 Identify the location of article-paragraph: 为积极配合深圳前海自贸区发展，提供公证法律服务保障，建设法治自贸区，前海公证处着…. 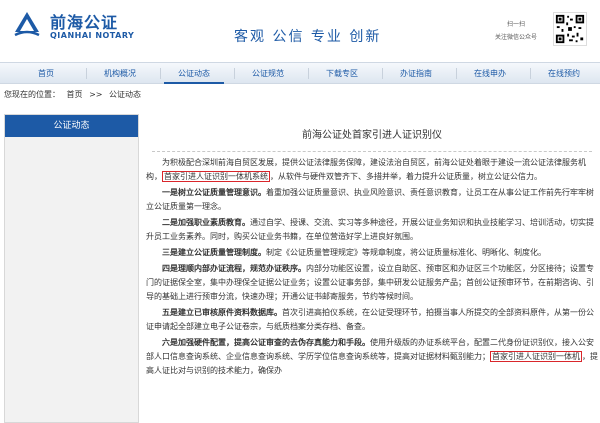
(366, 170).